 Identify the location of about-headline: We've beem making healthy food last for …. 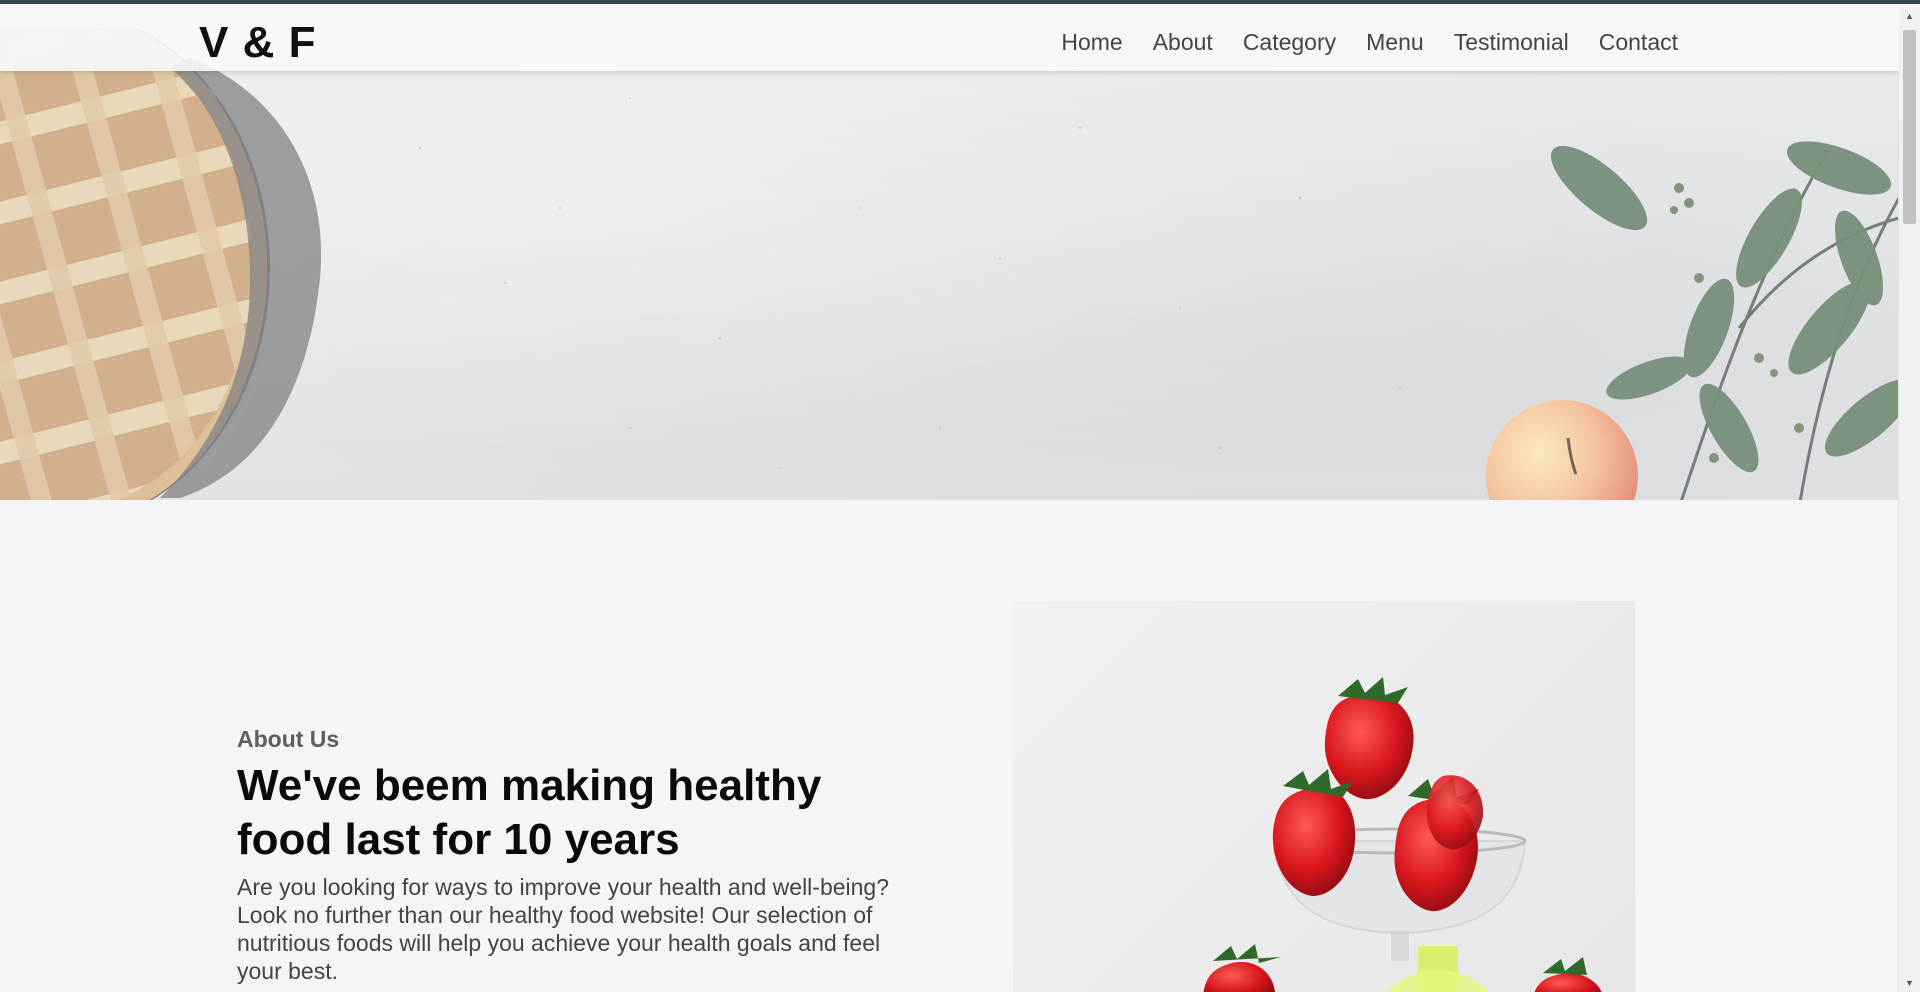
(529, 812).